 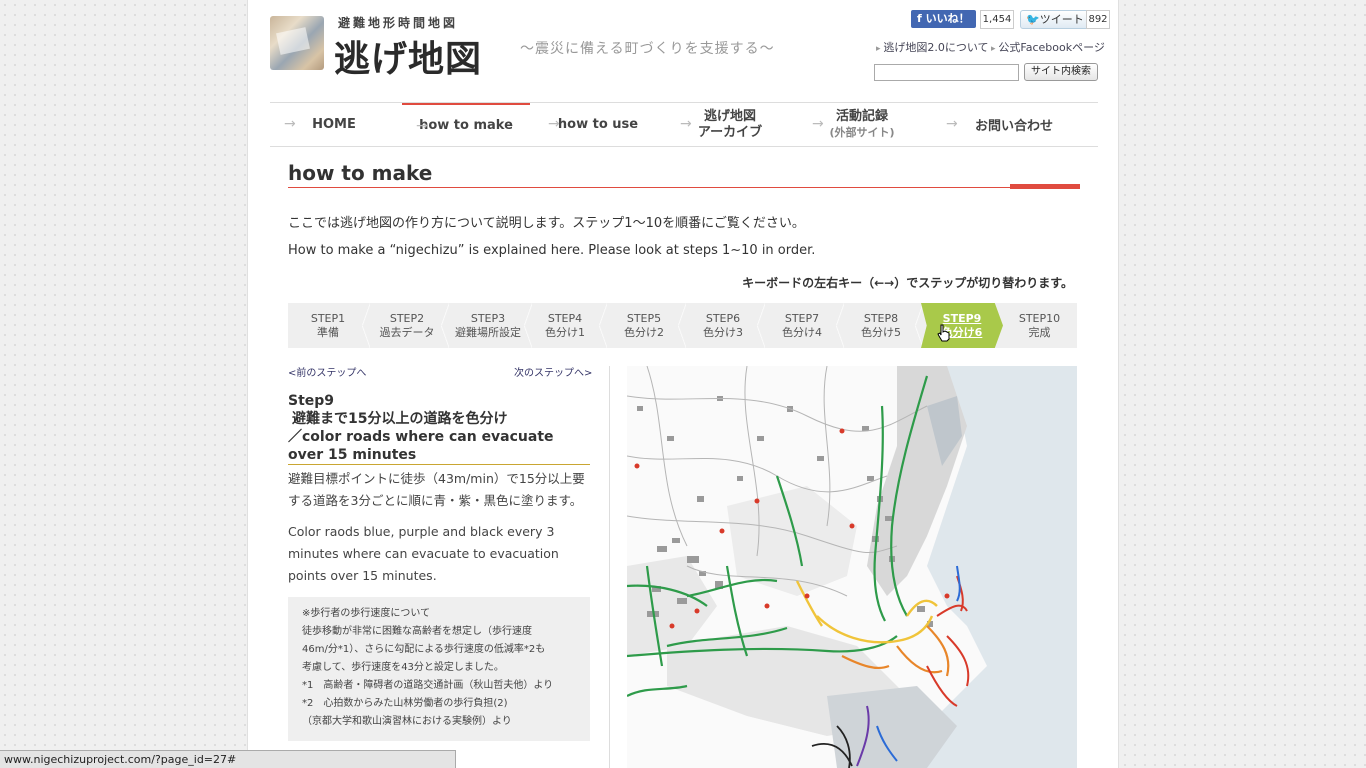 What do you see at coordinates (439, 464) in the screenshot?
I see `step-heading-underline` at bounding box center [439, 464].